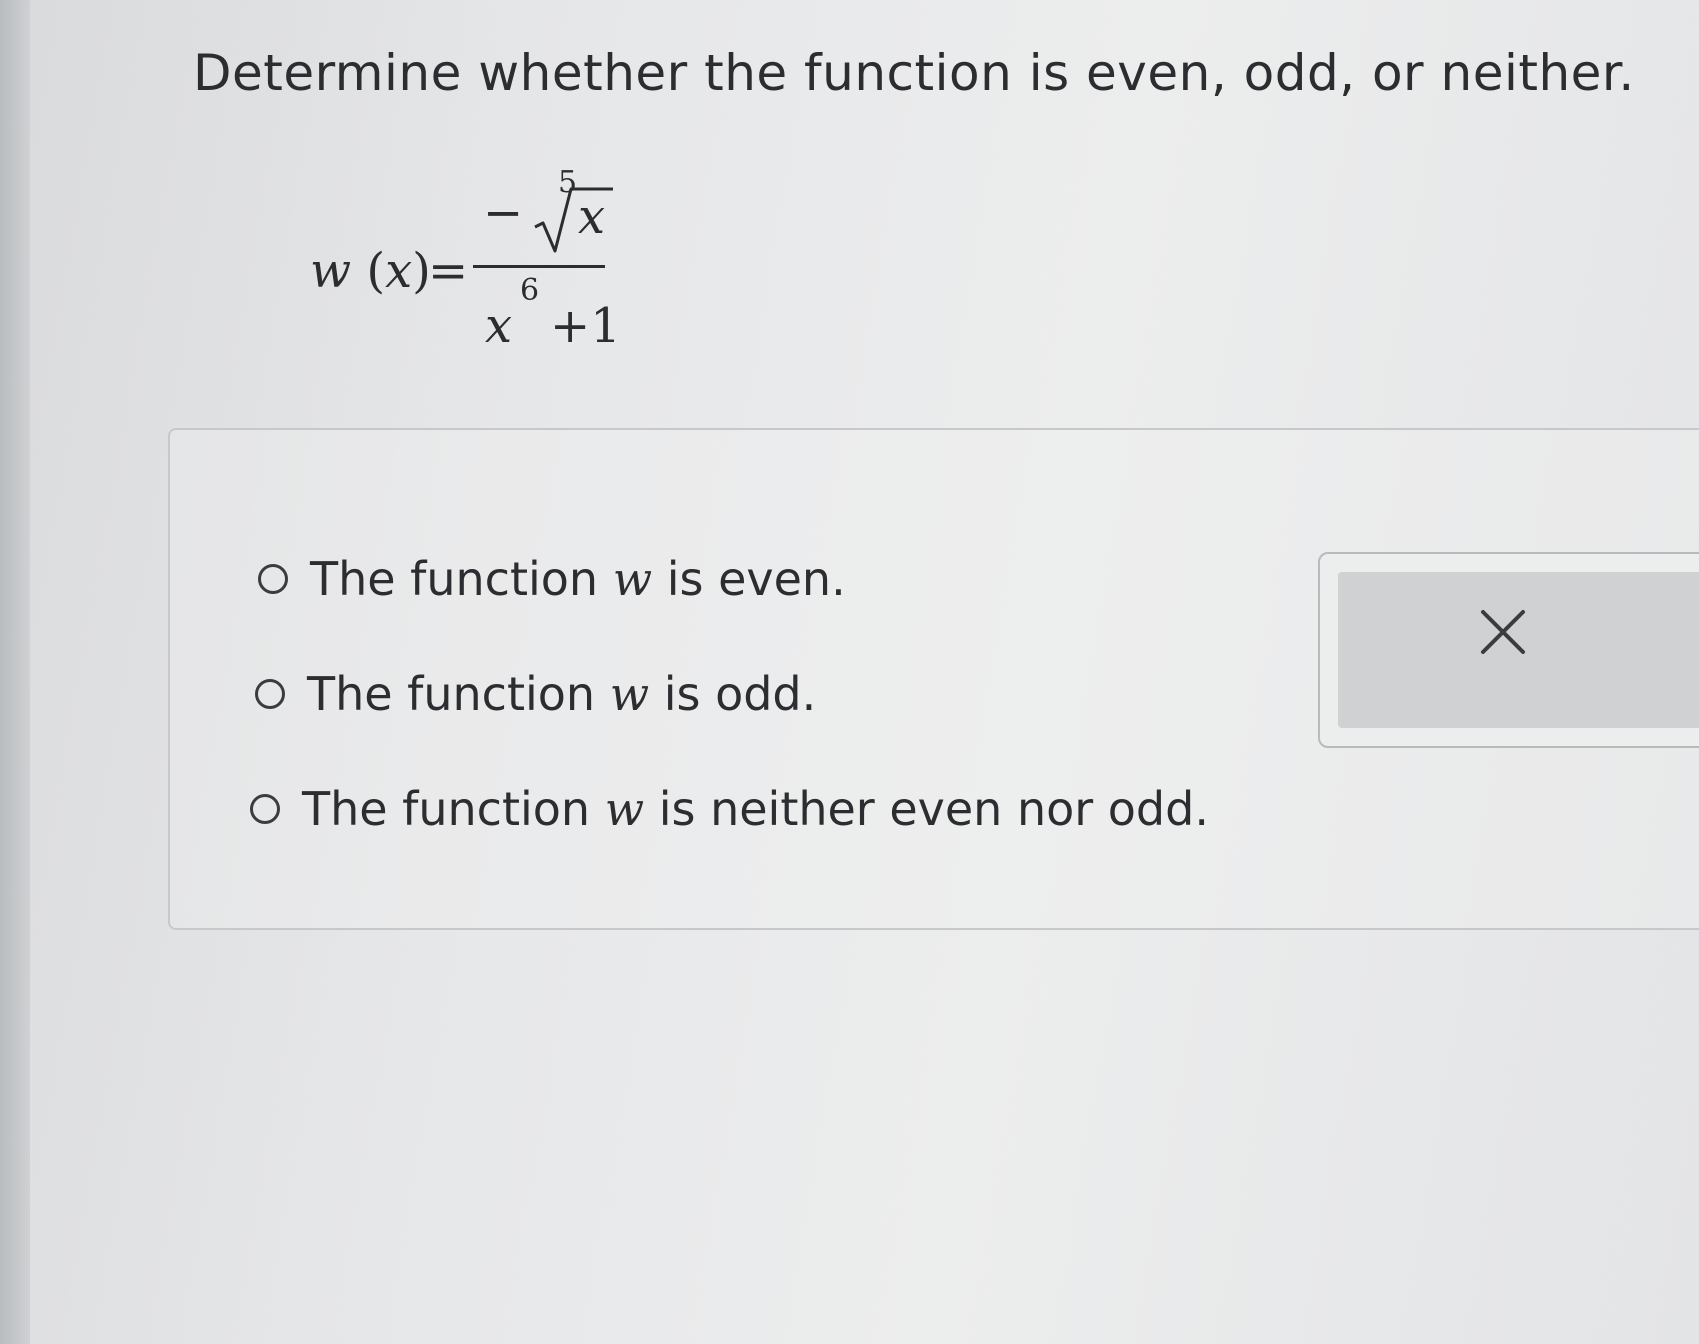 The image size is (1699, 1344). Describe the element at coordinates (1503, 632) in the screenshot. I see `close-icon` at that location.